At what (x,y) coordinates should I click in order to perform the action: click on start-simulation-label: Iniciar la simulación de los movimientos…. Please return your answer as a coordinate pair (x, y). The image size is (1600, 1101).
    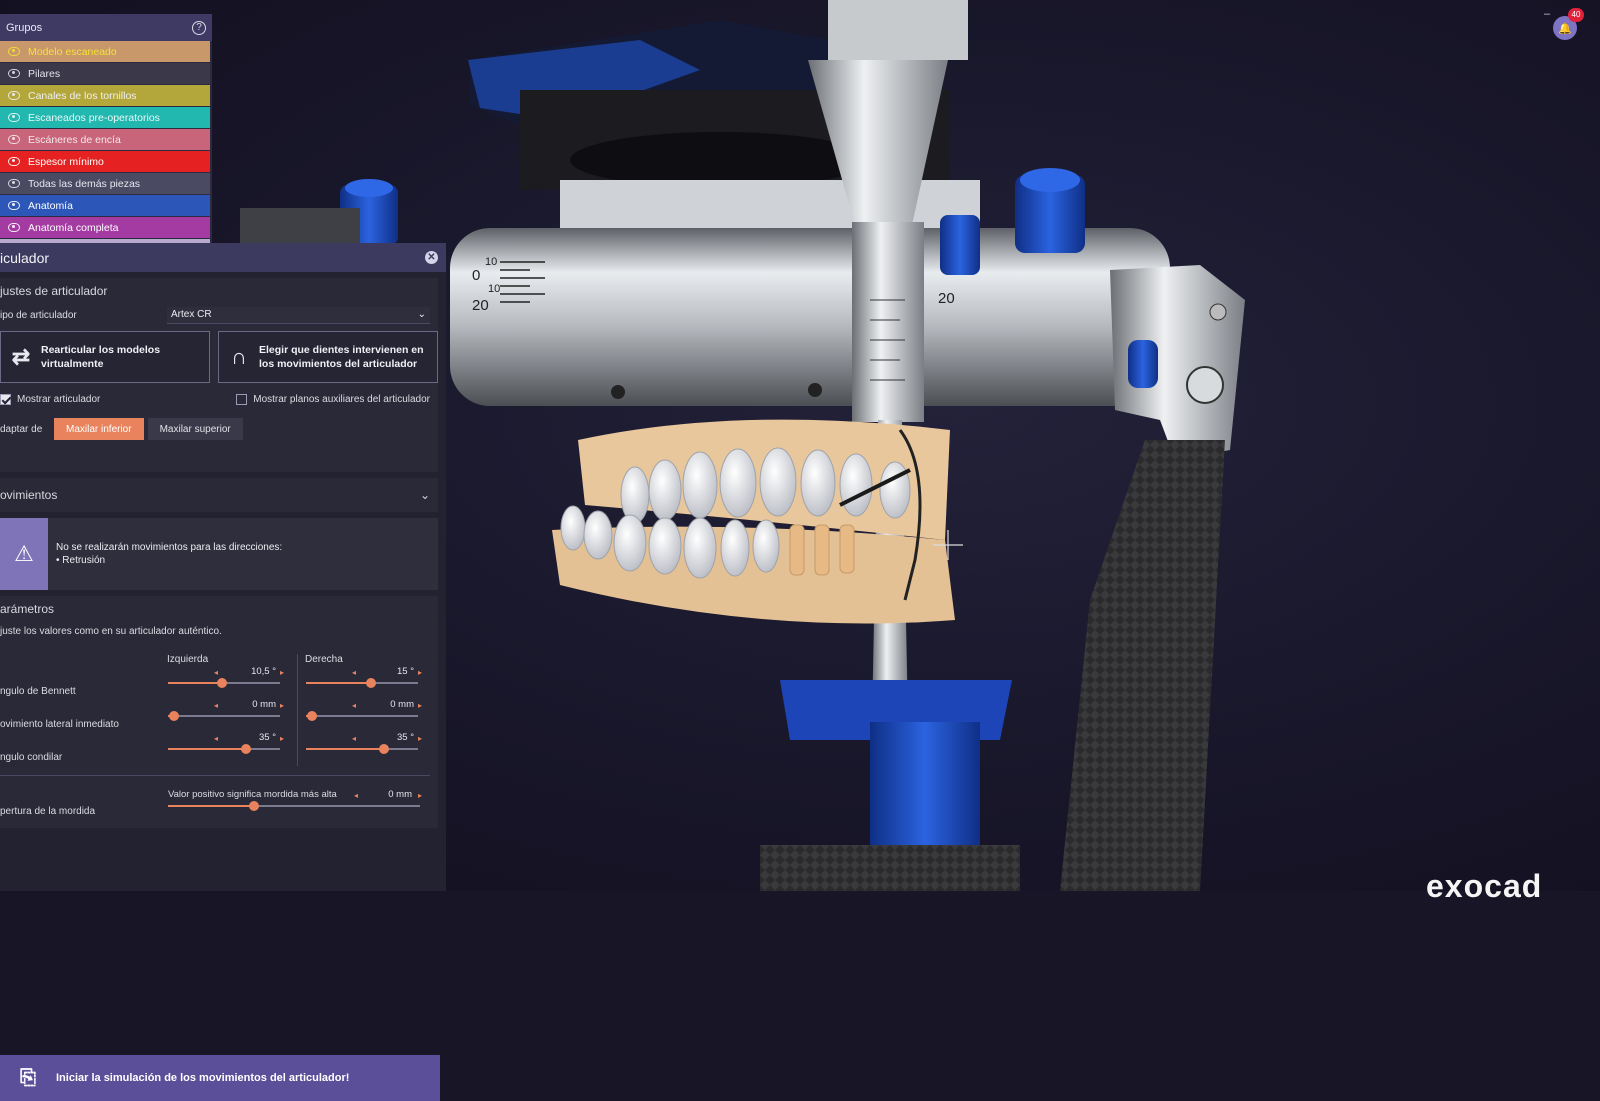
    Looking at the image, I should click on (203, 1078).